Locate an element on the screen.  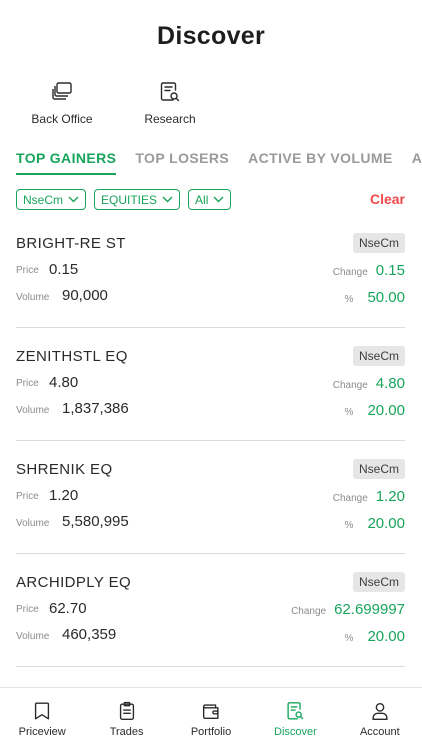
volume-value: 1,837,386 is located at coordinates (95, 408).